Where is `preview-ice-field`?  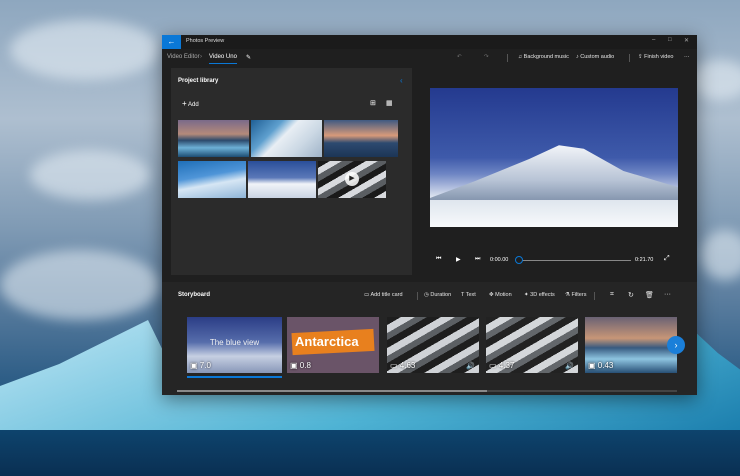 preview-ice-field is located at coordinates (554, 213).